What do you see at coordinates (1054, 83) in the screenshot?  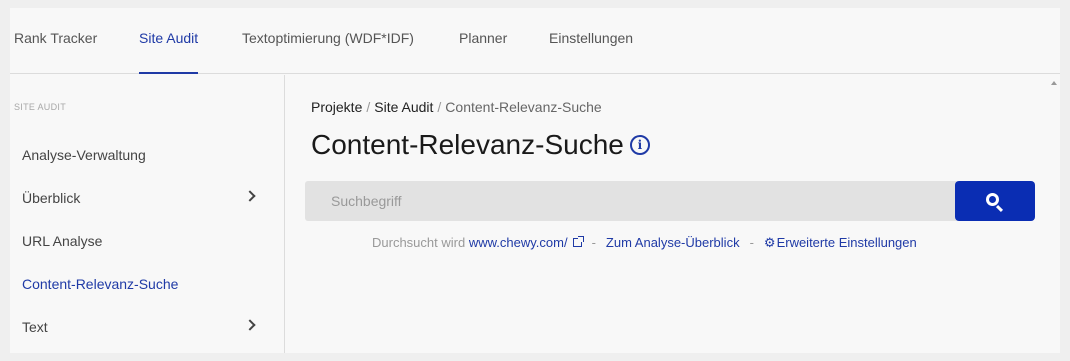 I see `scroll-up-arrow-icon` at bounding box center [1054, 83].